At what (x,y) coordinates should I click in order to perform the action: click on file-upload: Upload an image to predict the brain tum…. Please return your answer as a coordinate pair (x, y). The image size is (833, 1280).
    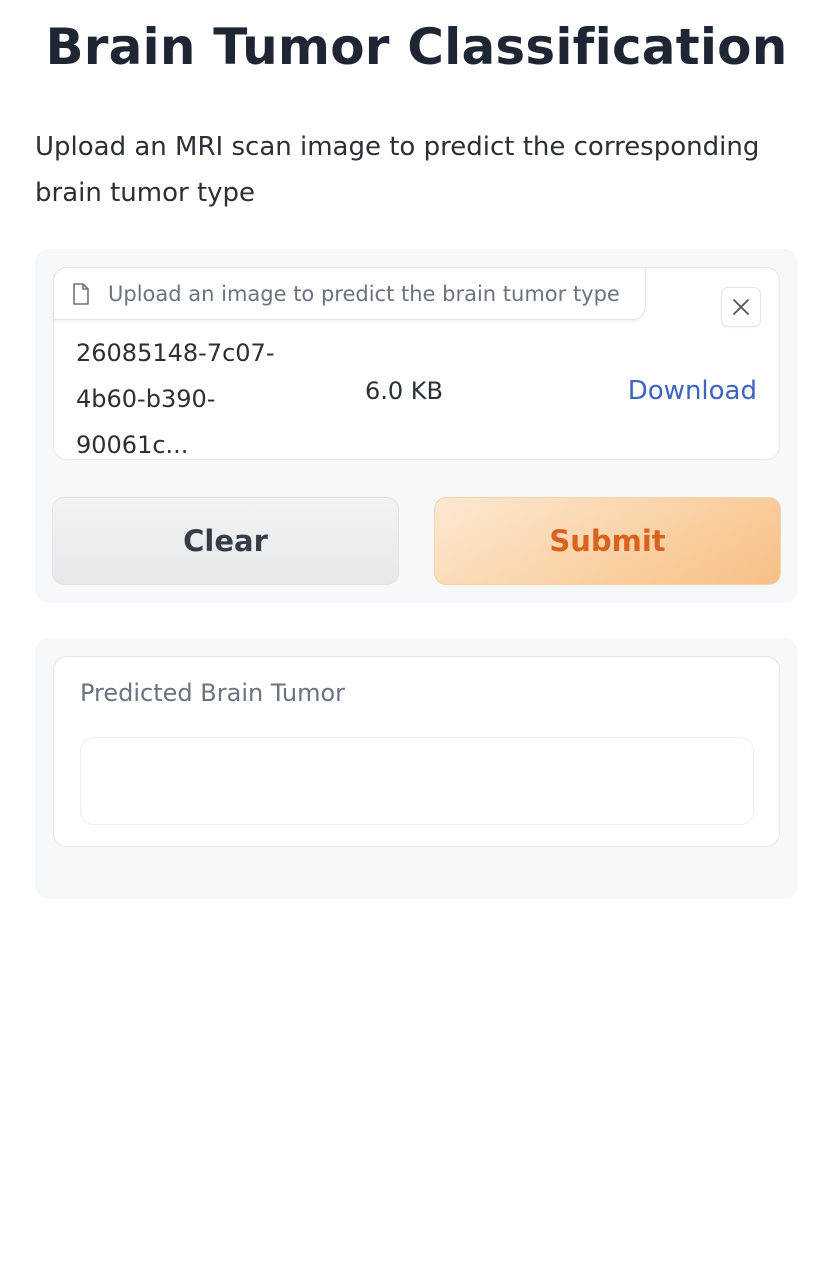
    Looking at the image, I should click on (416, 363).